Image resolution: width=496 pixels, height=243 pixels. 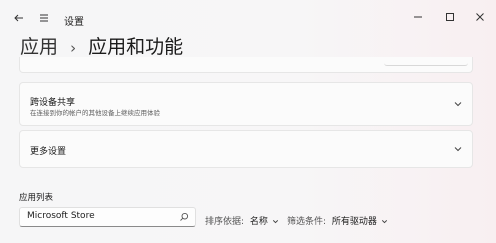 What do you see at coordinates (246, 65) in the screenshot?
I see `partial-card` at bounding box center [246, 65].